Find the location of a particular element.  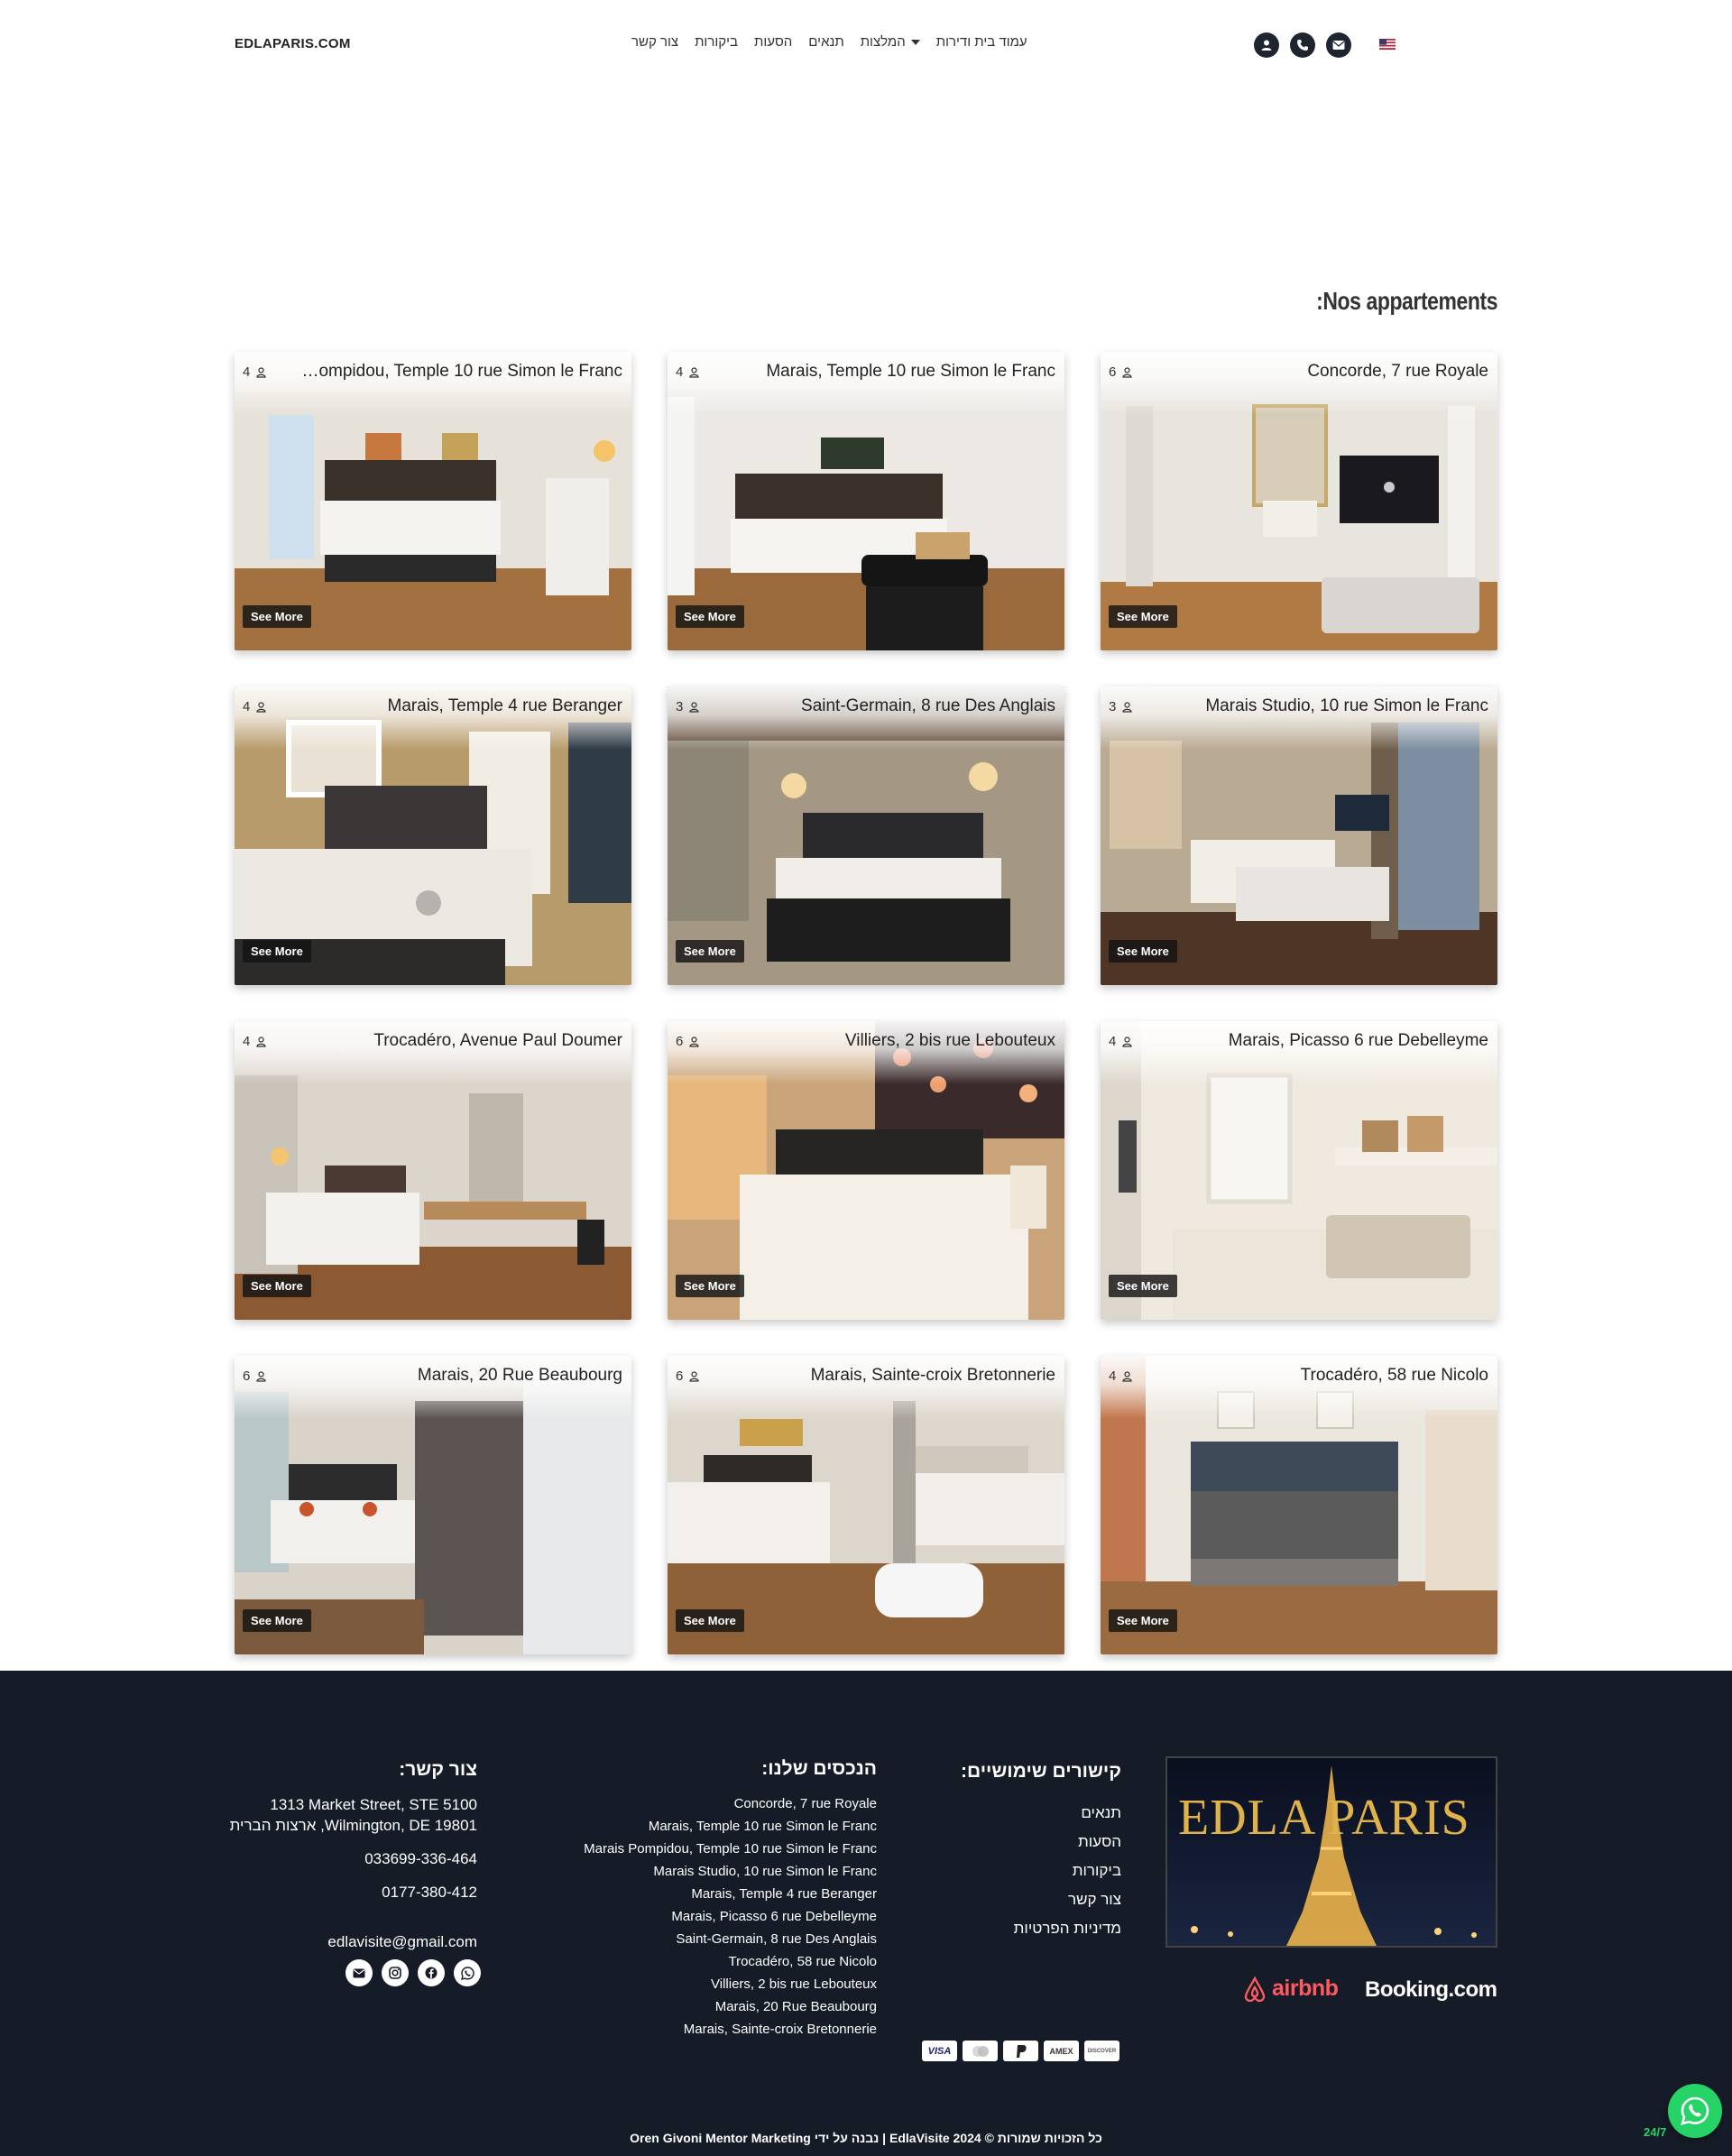

nav-label: ביקורות is located at coordinates (716, 42).